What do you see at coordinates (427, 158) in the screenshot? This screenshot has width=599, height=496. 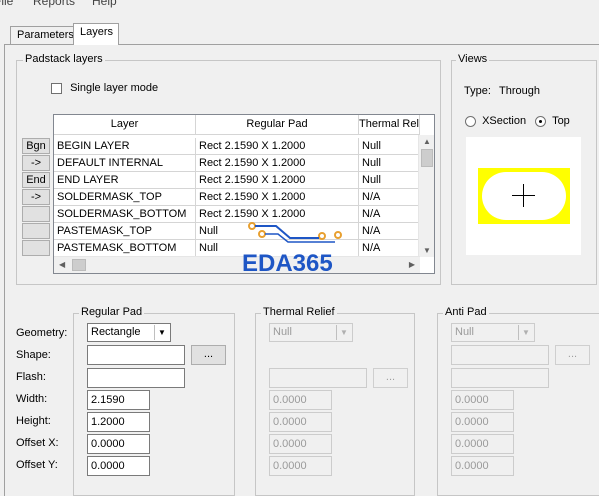 I see `vertical-scroll-thumb` at bounding box center [427, 158].